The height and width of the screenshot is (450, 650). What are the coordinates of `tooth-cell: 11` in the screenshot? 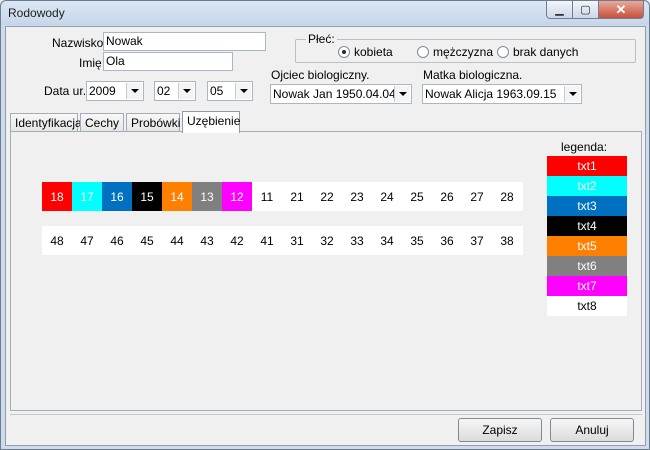 It's located at (267, 196).